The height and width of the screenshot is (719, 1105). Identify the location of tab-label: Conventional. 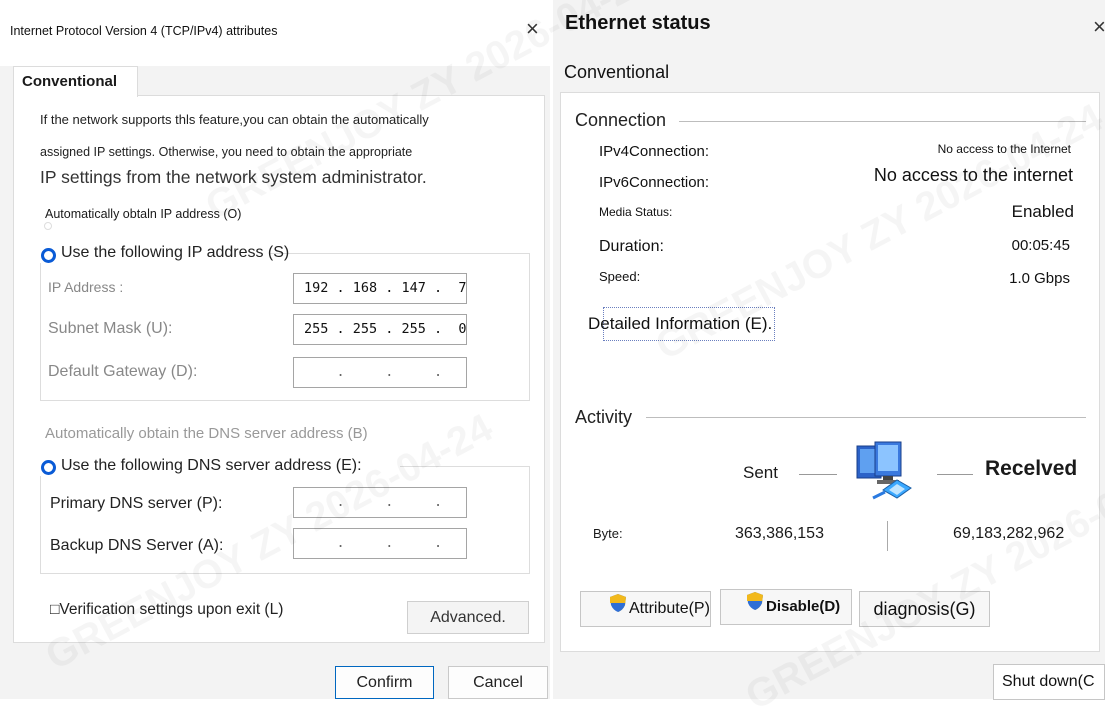
(70, 81).